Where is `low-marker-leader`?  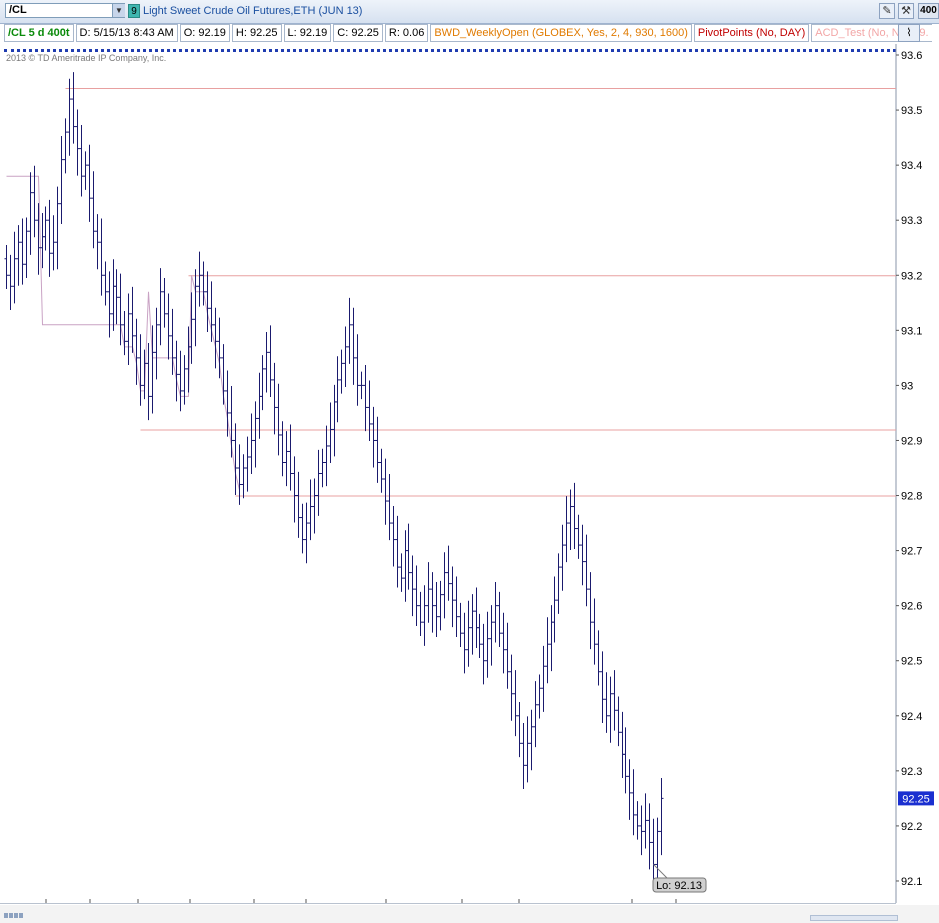
low-marker-leader is located at coordinates (660, 871).